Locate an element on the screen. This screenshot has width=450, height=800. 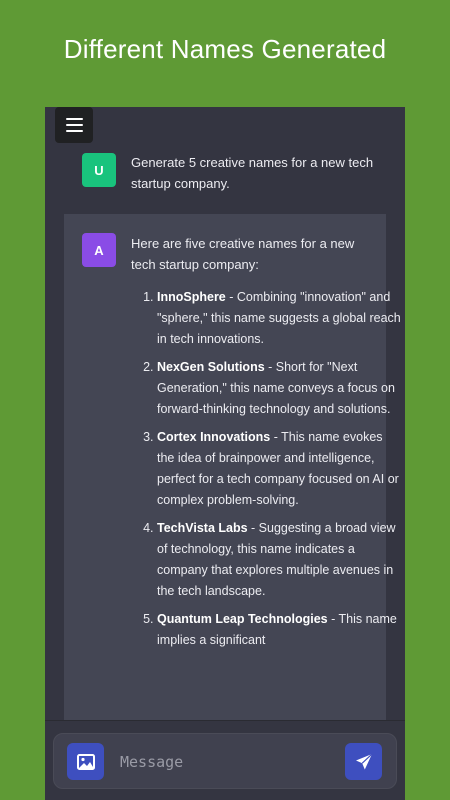
attach-image-button is located at coordinates (85, 761).